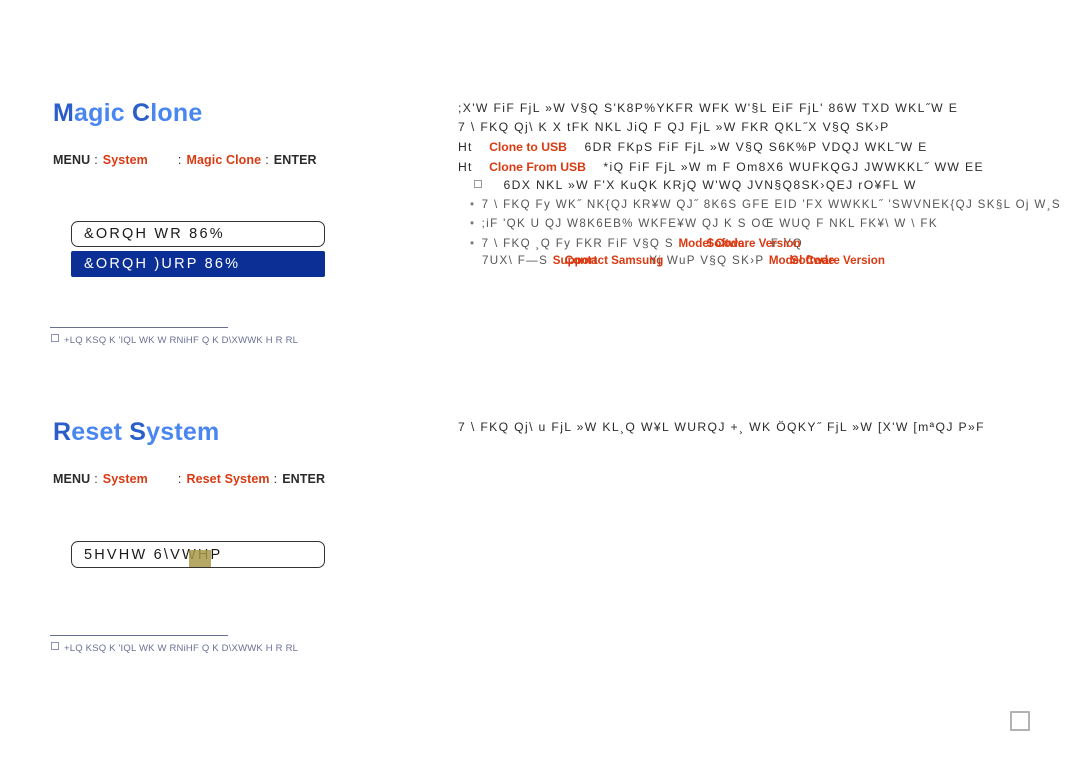  I want to click on menu-path-magic-clone: MENU: System: Magic Clone: ENTER, so click(185, 160).